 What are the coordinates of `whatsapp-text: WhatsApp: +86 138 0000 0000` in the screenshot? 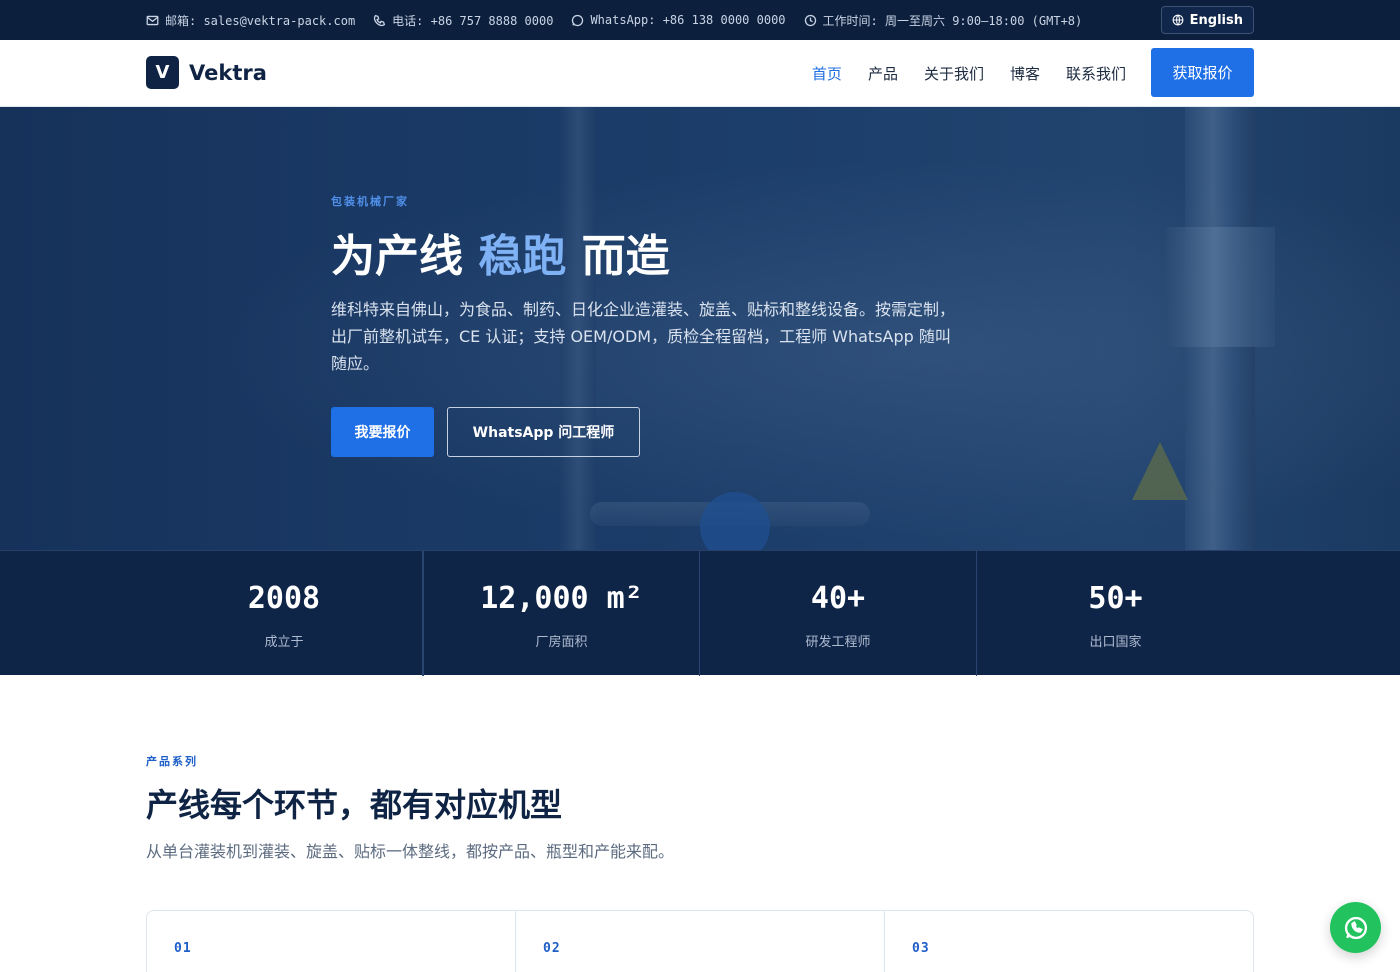 It's located at (688, 20).